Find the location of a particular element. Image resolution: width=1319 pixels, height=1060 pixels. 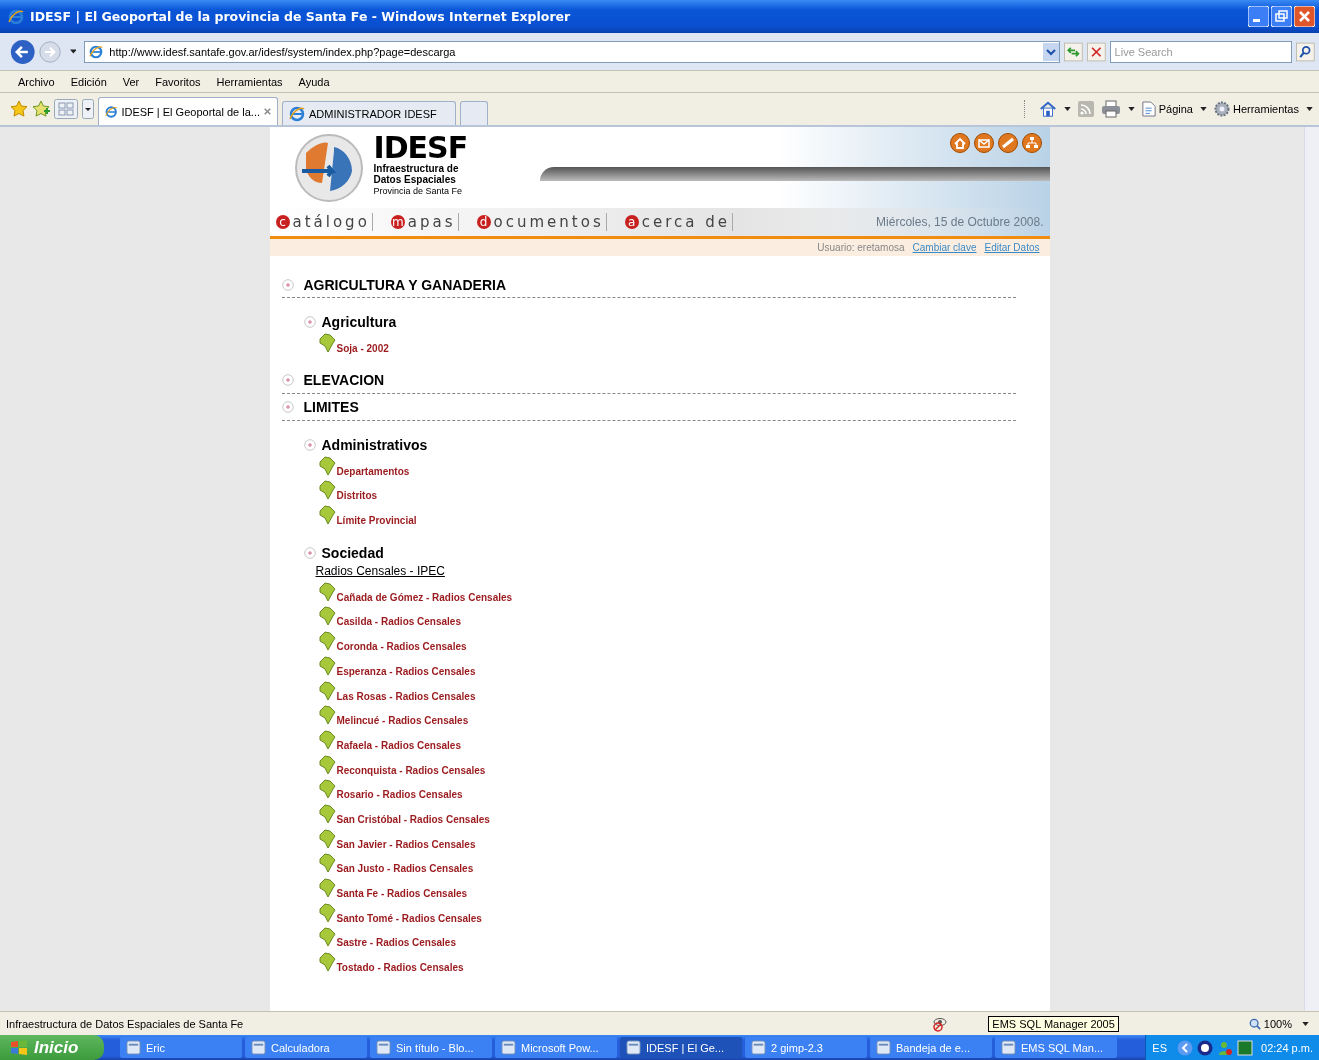

download-link: Rafaela - Radios Censales is located at coordinates (398, 745).